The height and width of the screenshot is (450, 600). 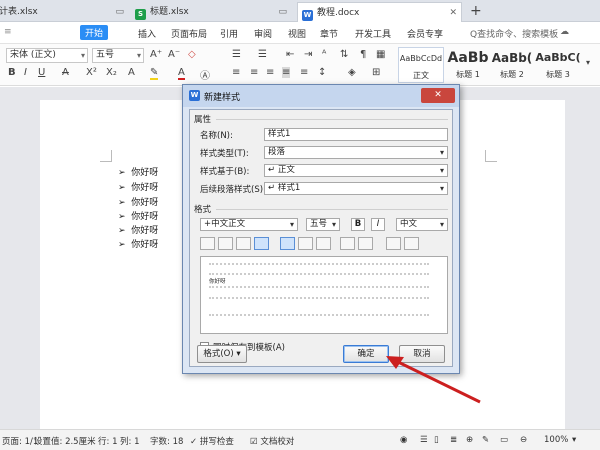 What do you see at coordinates (8, 32) in the screenshot?
I see `menu-icon: ≡` at bounding box center [8, 32].